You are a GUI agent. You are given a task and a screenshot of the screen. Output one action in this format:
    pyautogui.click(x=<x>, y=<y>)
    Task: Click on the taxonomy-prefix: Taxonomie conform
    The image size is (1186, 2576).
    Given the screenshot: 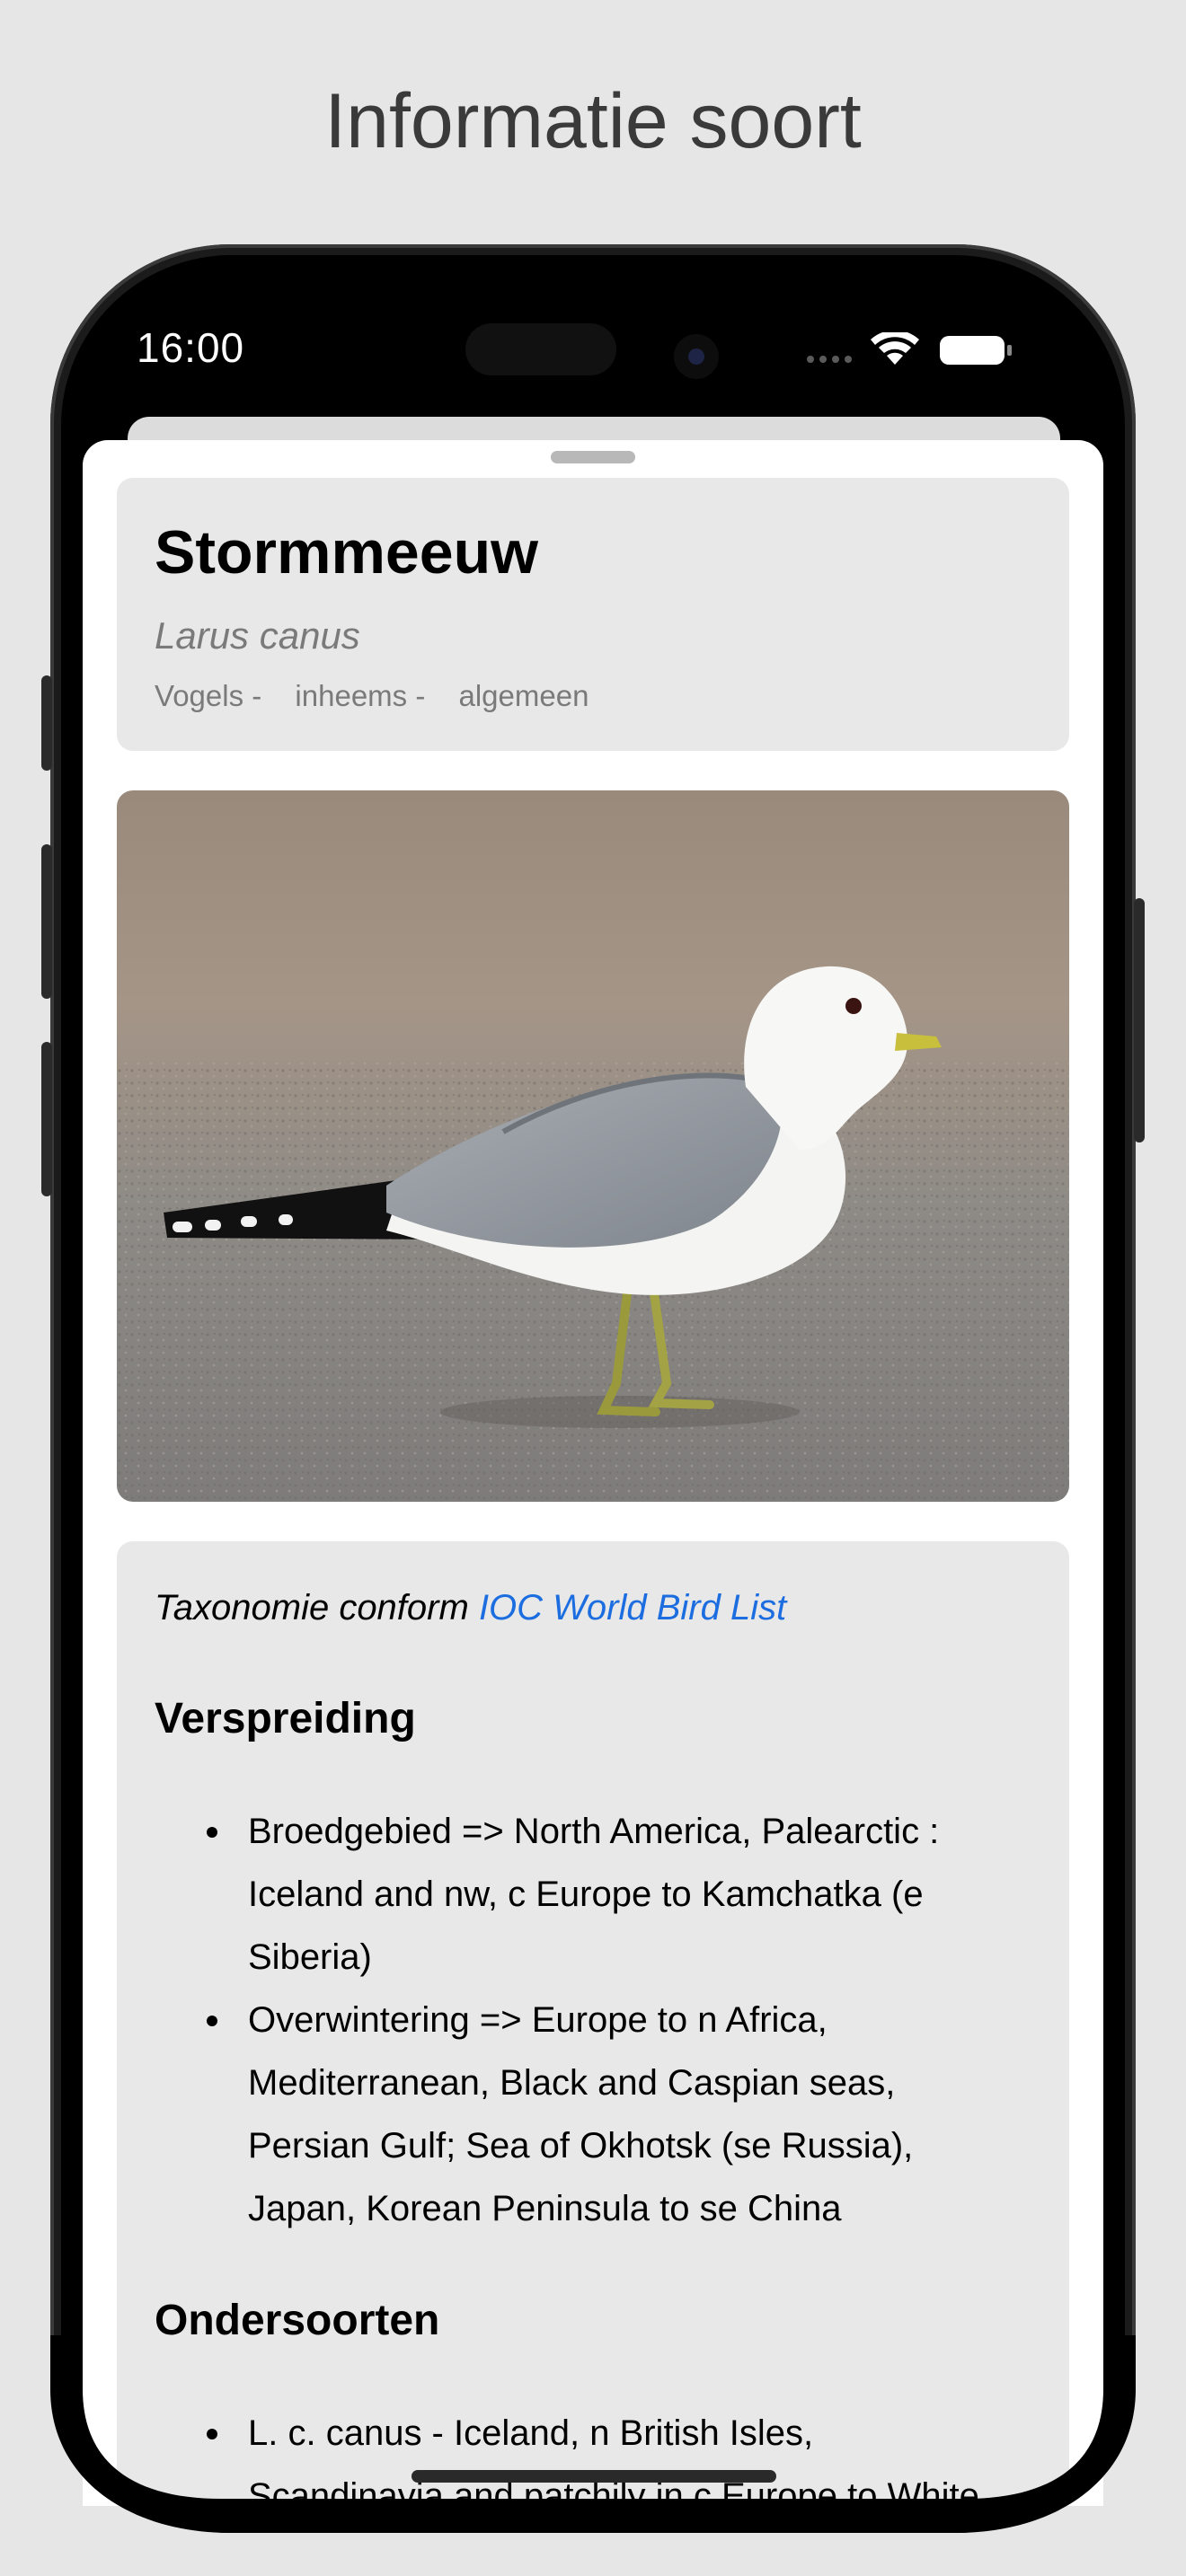 What is the action you would take?
    pyautogui.click(x=312, y=1608)
    